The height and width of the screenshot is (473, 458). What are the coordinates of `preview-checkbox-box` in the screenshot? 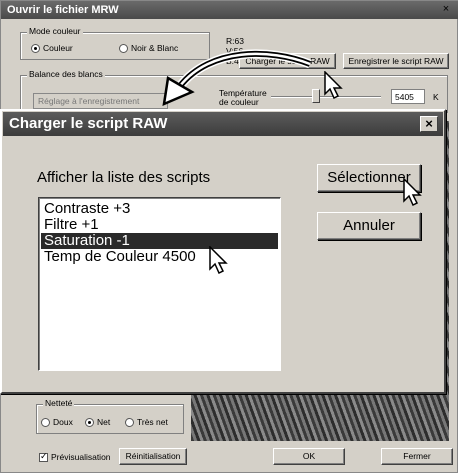 It's located at (43, 457).